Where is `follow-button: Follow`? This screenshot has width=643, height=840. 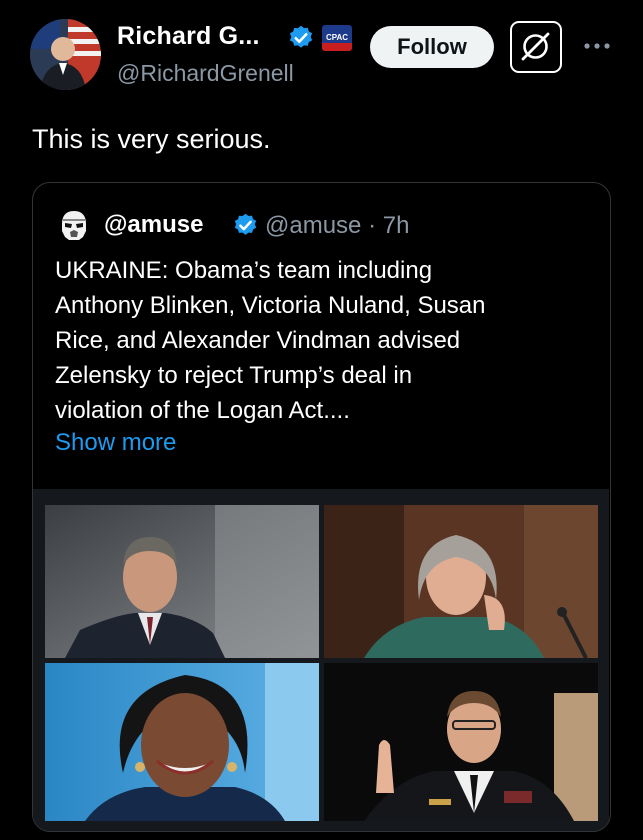
follow-button: Follow is located at coordinates (432, 47).